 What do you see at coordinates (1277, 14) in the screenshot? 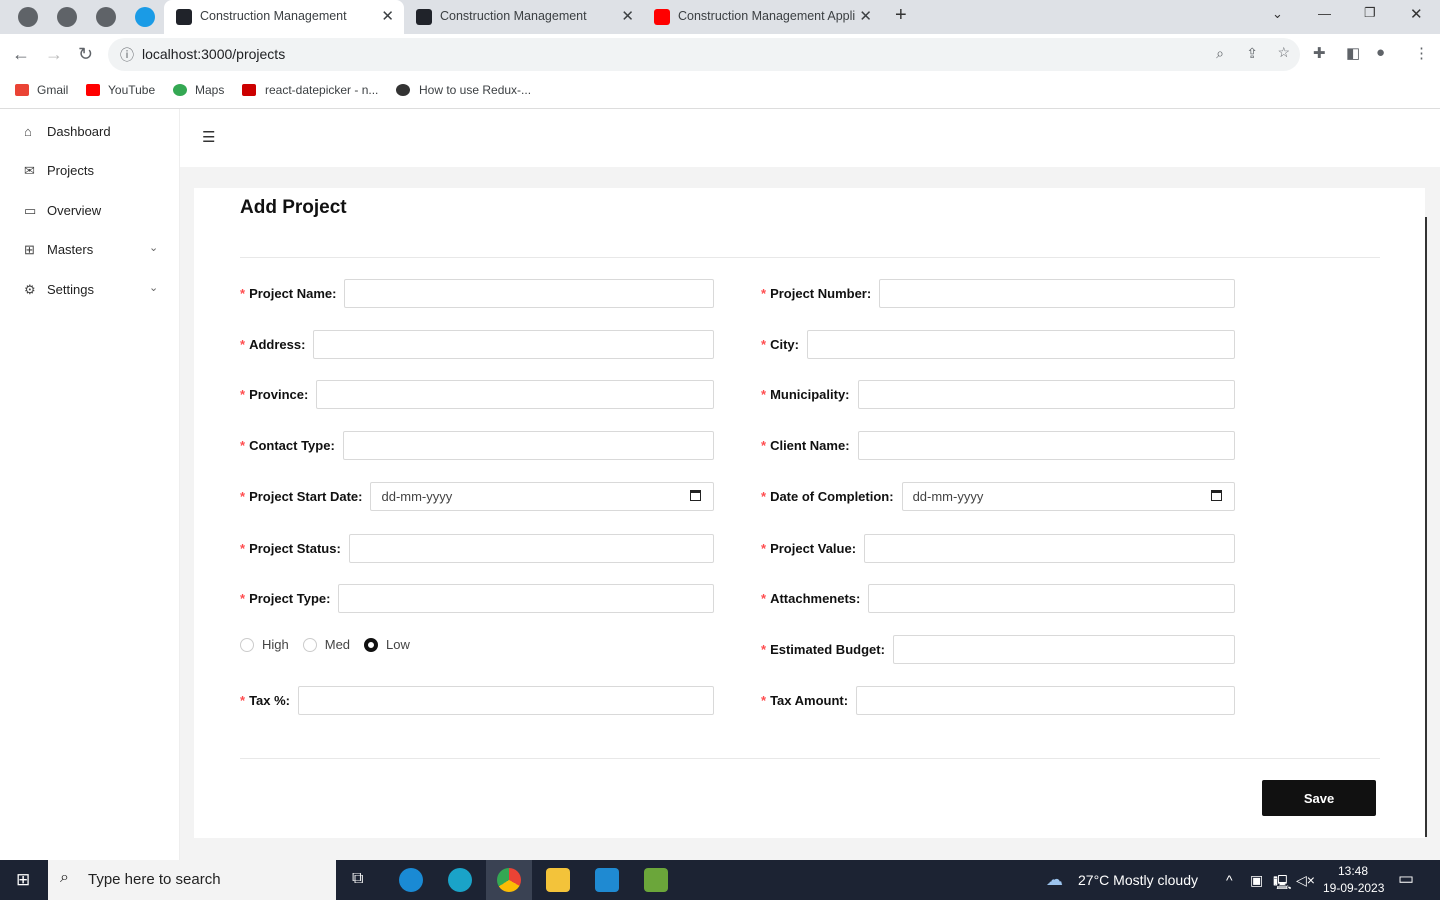
I see `chevron-down-icon: ⌄` at bounding box center [1277, 14].